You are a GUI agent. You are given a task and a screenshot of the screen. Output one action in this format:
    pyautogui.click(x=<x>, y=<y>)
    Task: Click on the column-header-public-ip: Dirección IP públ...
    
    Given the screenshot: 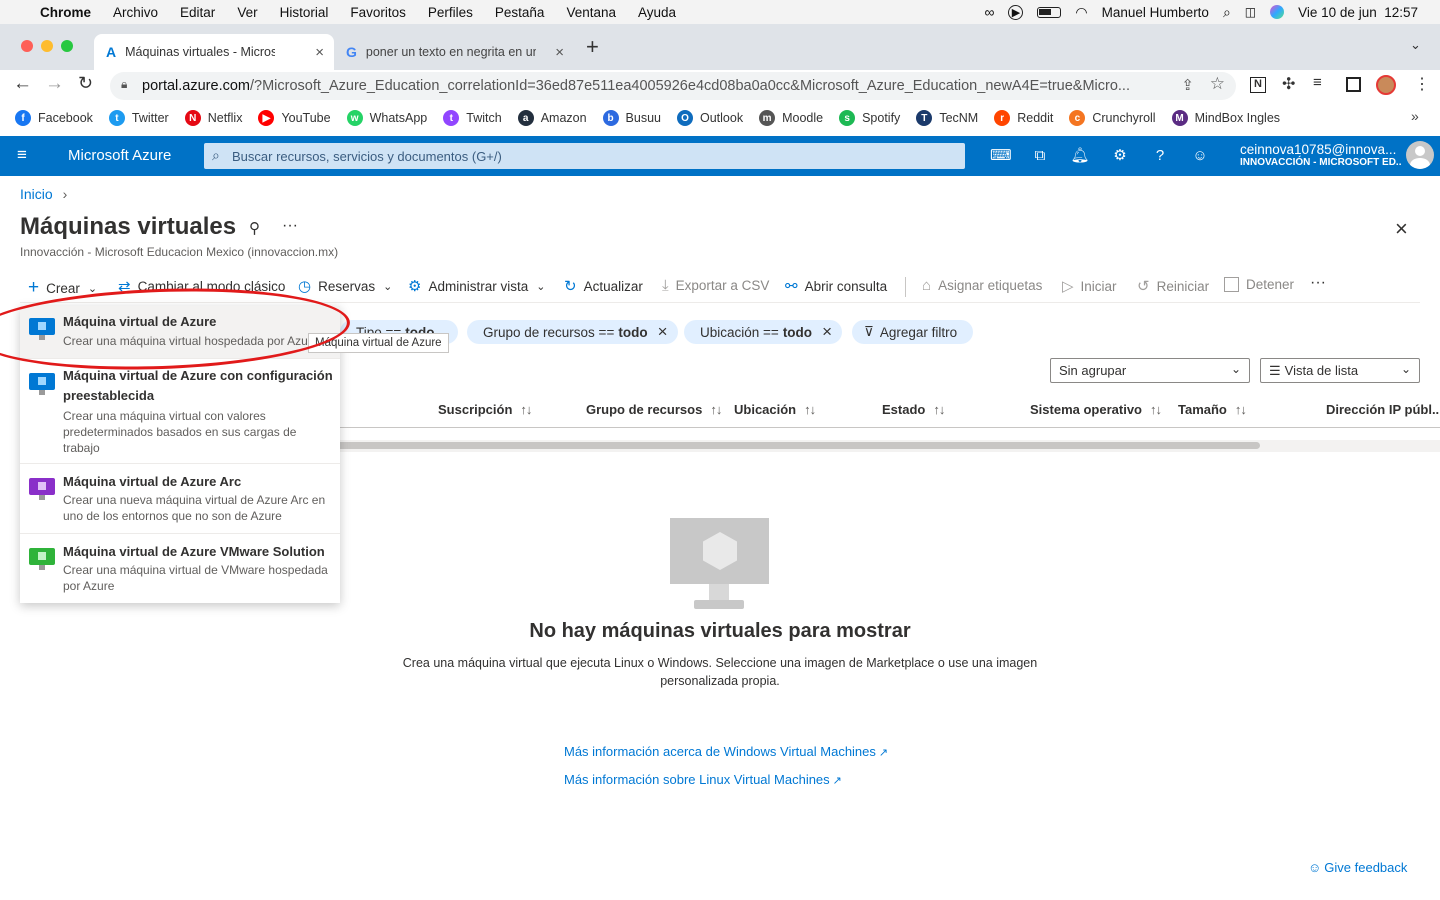 What is the action you would take?
    pyautogui.click(x=1383, y=409)
    